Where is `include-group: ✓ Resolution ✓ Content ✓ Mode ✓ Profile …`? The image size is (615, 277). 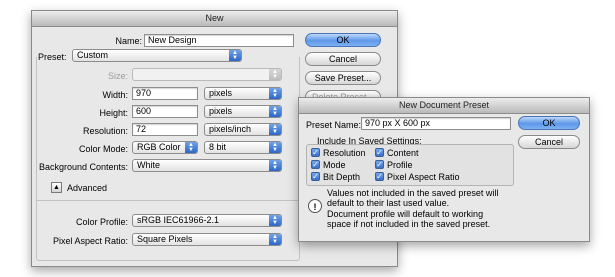 include-group: ✓ Resolution ✓ Content ✓ Mode ✓ Profile … is located at coordinates (410, 165).